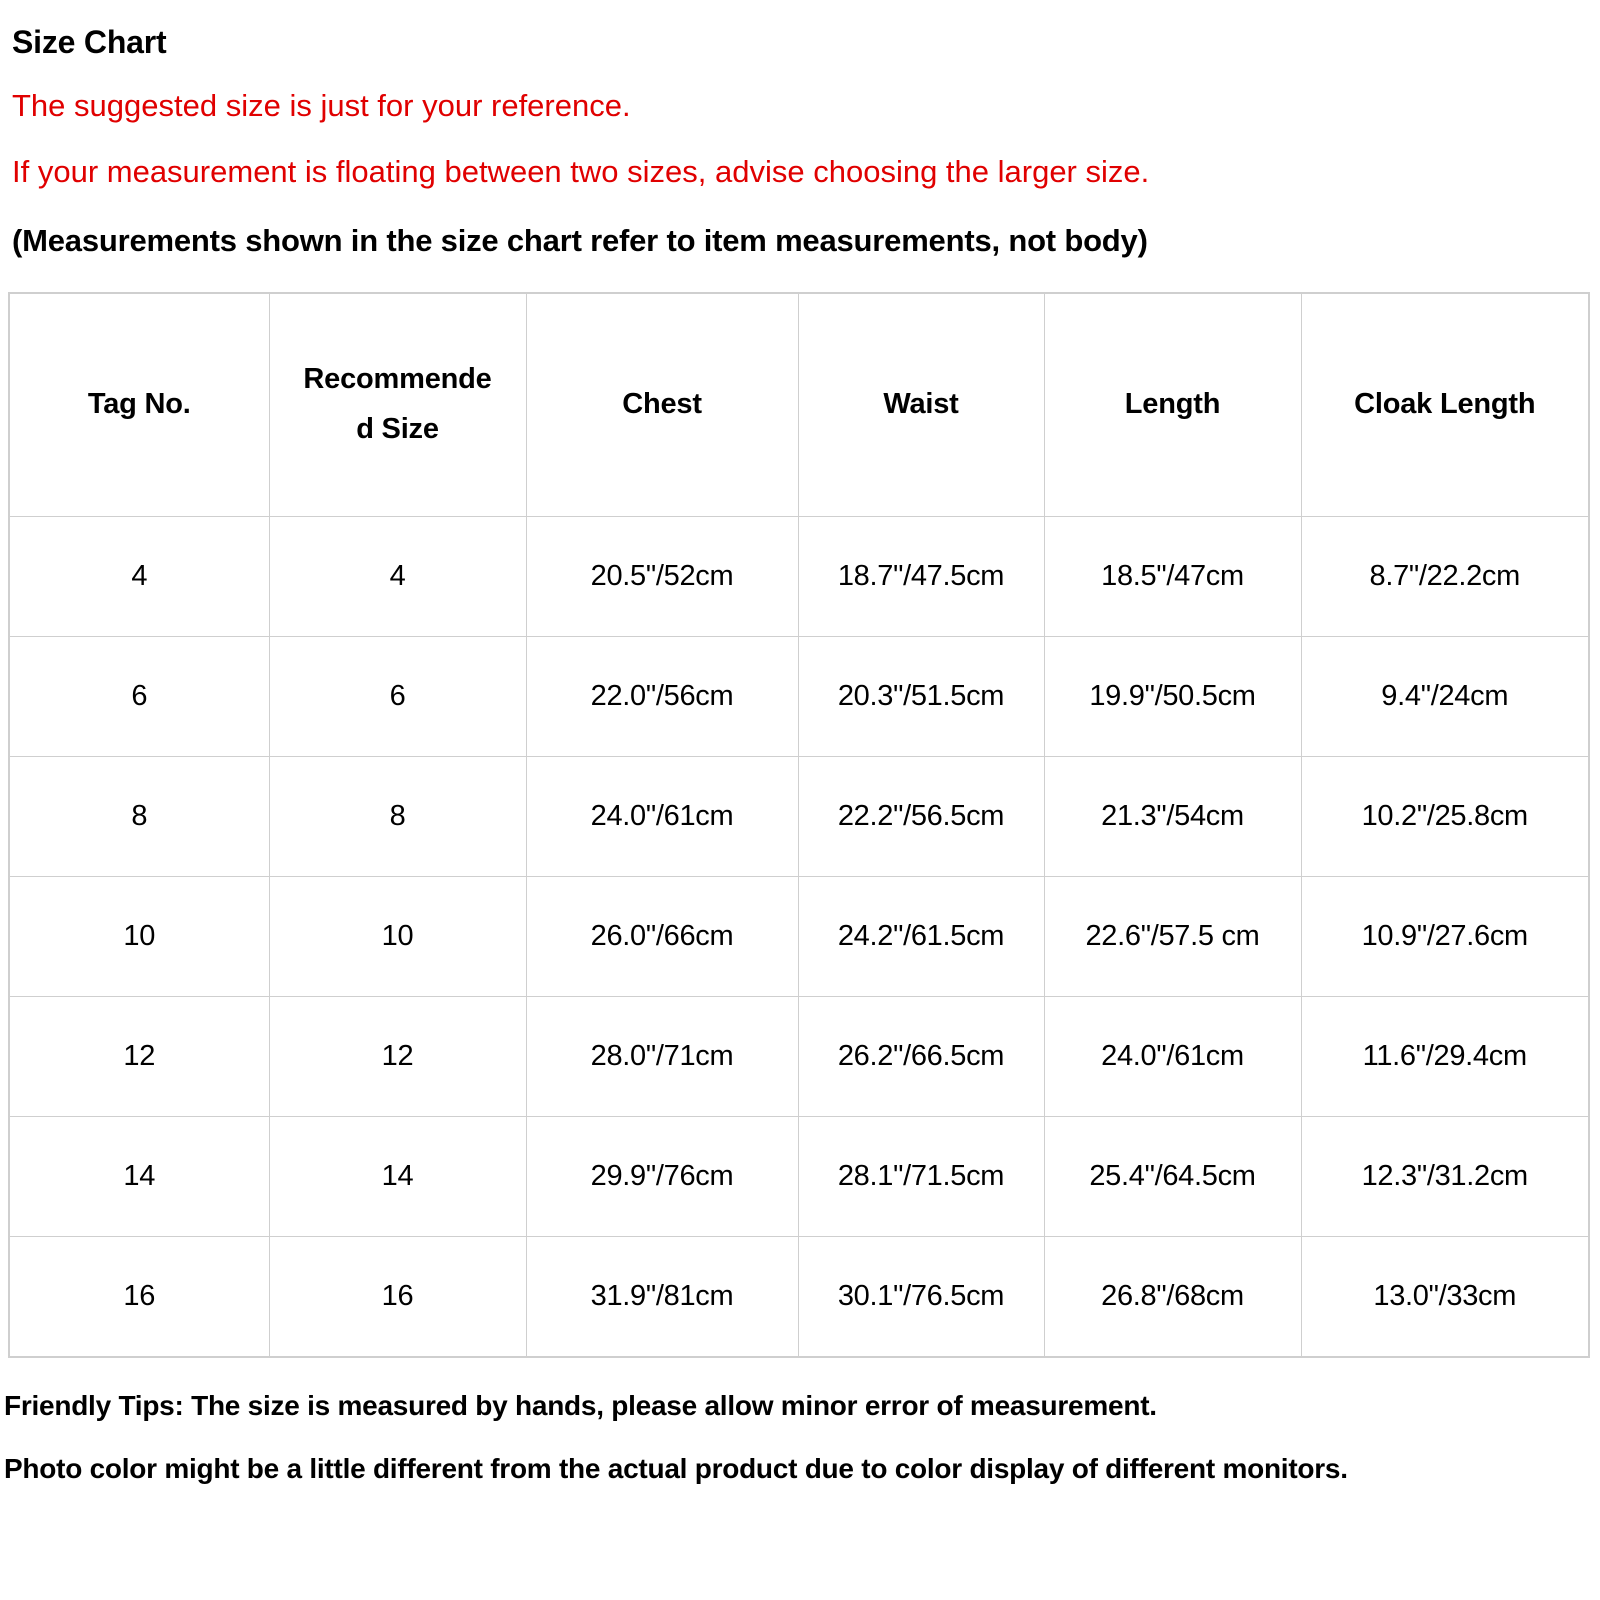 The image size is (1600, 1600). What do you see at coordinates (139, 816) in the screenshot?
I see `cell-tag-no: 8` at bounding box center [139, 816].